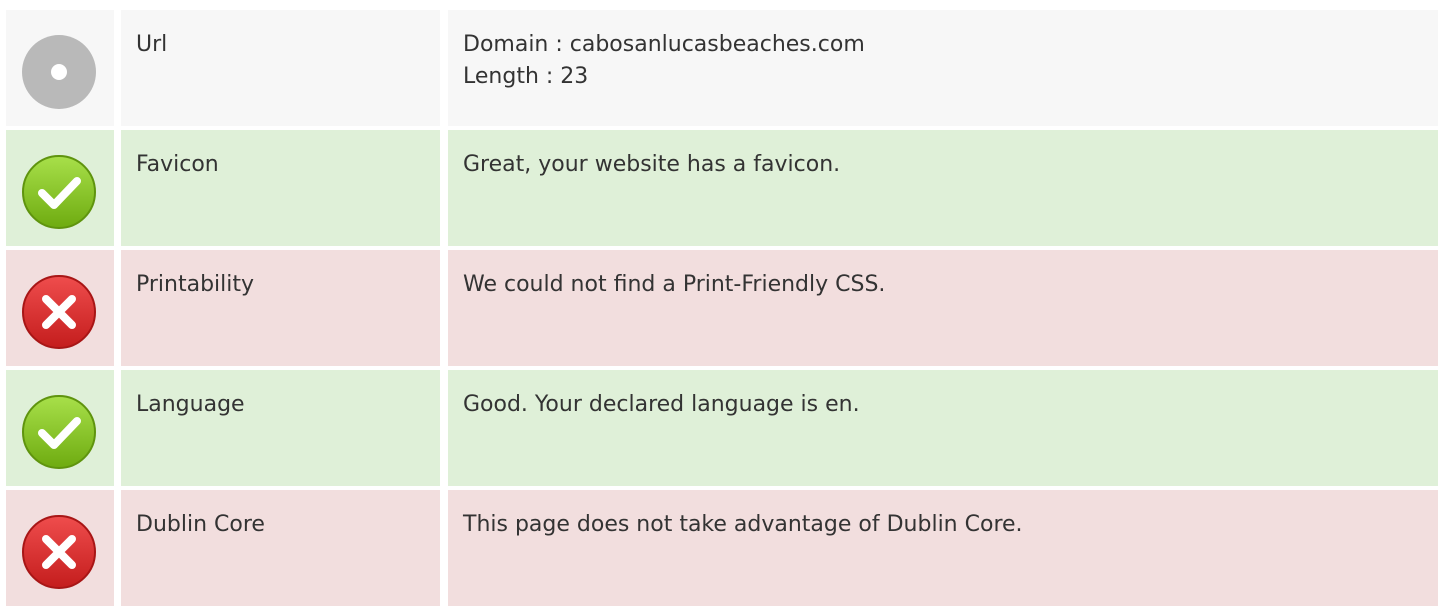  Describe the element at coordinates (190, 404) in the screenshot. I see `row-label: Language` at that location.